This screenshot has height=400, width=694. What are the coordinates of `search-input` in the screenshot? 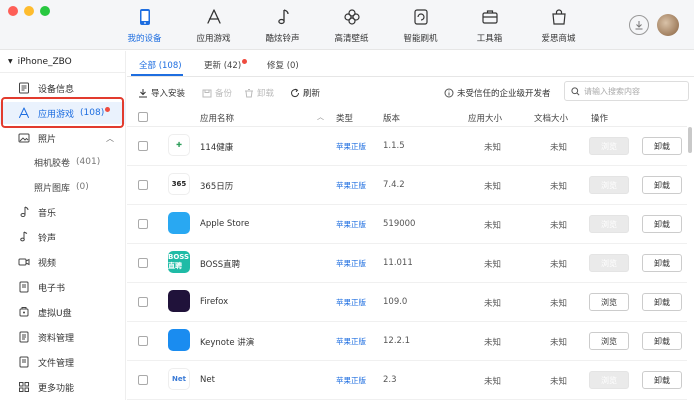 It's located at (634, 91).